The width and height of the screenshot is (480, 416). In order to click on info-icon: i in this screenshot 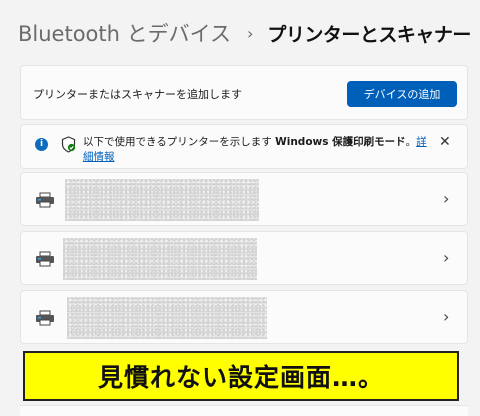, I will do `click(41, 144)`.